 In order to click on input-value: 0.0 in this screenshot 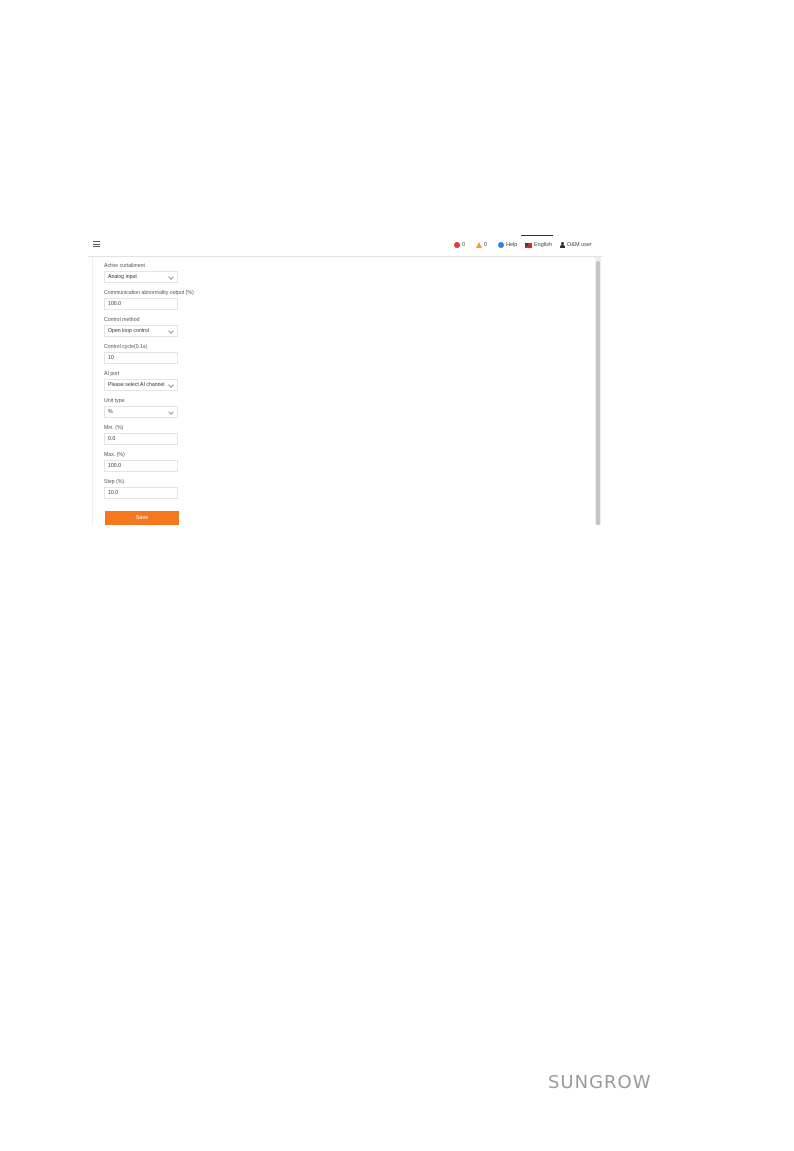, I will do `click(112, 439)`.